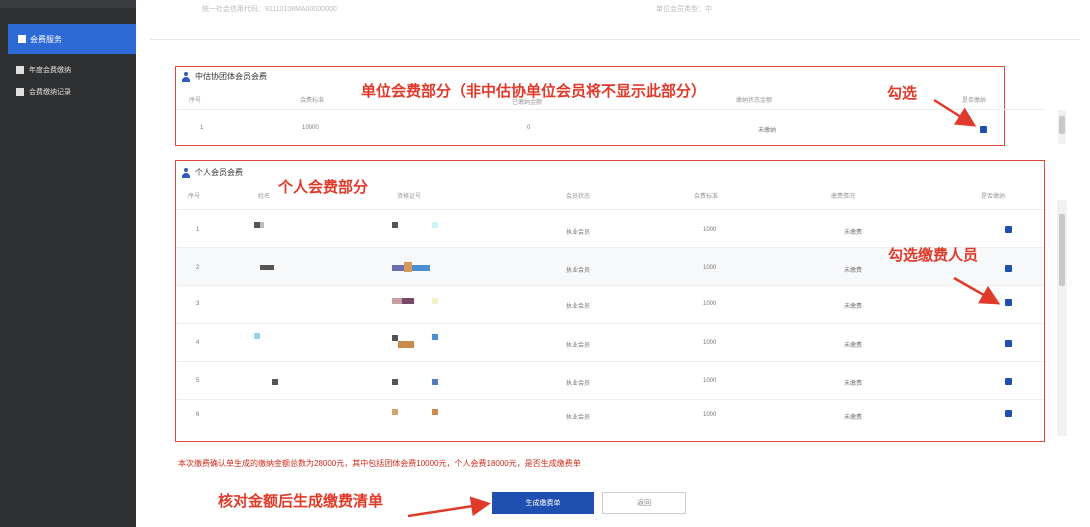 Image resolution: width=1090 pixels, height=527 pixels. I want to click on arrow-generate, so click(449, 507).